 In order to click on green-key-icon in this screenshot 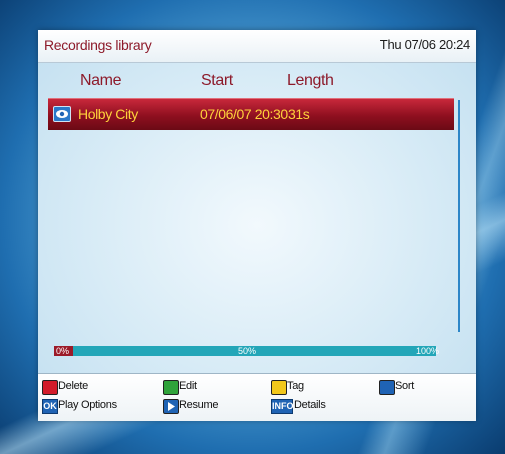, I will do `click(171, 387)`.